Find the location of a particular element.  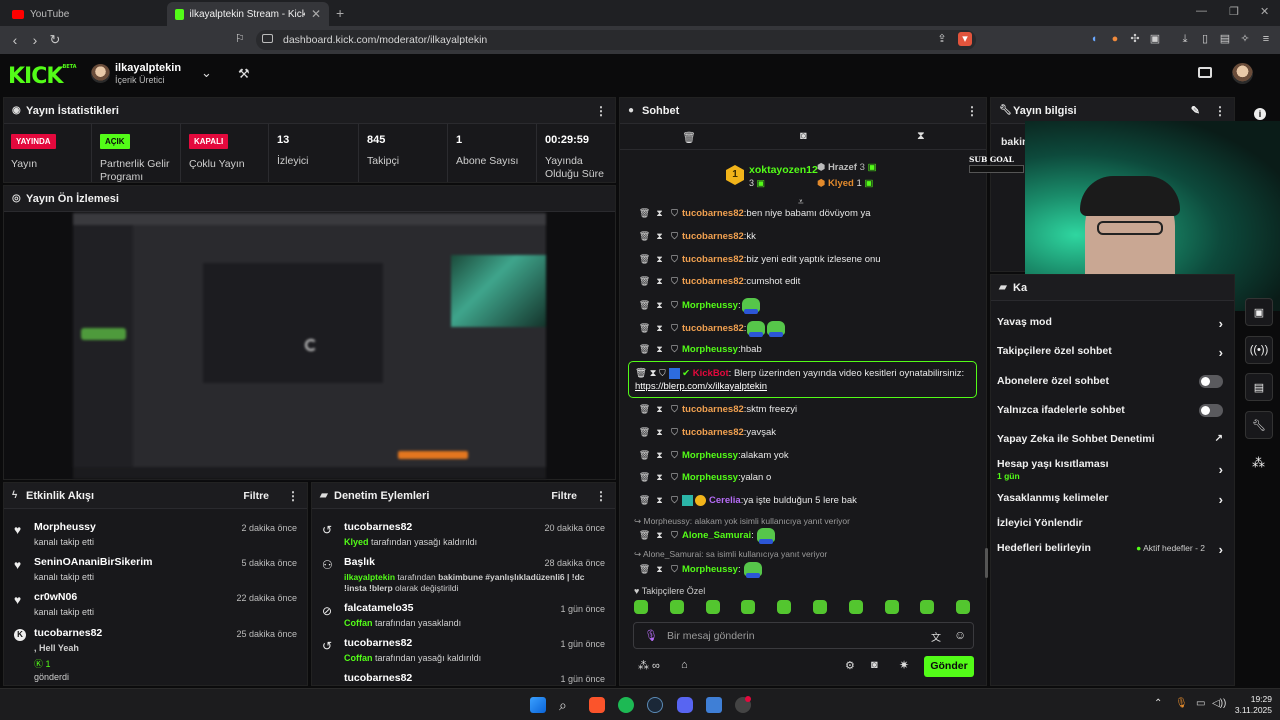

mod-actor: Klyed is located at coordinates (356, 542).